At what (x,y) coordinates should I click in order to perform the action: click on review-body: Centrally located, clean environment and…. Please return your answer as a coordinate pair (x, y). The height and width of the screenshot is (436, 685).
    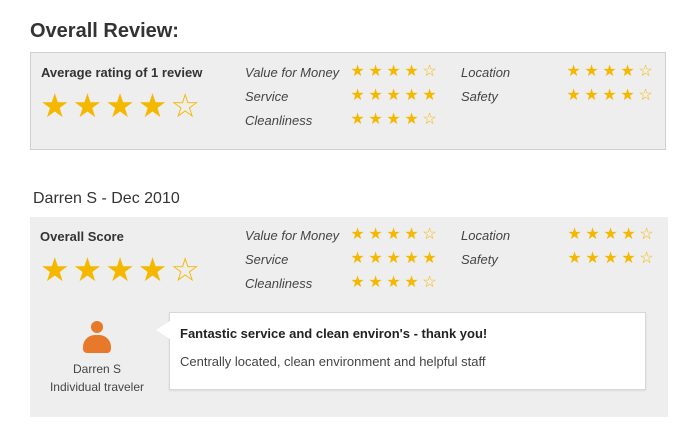
    Looking at the image, I should click on (333, 361).